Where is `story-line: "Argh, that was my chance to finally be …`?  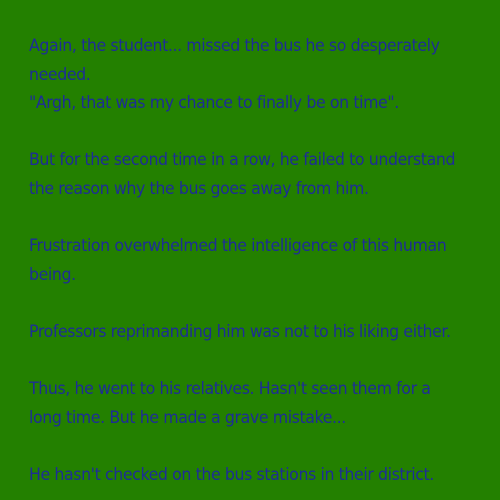
story-line: "Argh, that was my chance to finally be … is located at coordinates (214, 103).